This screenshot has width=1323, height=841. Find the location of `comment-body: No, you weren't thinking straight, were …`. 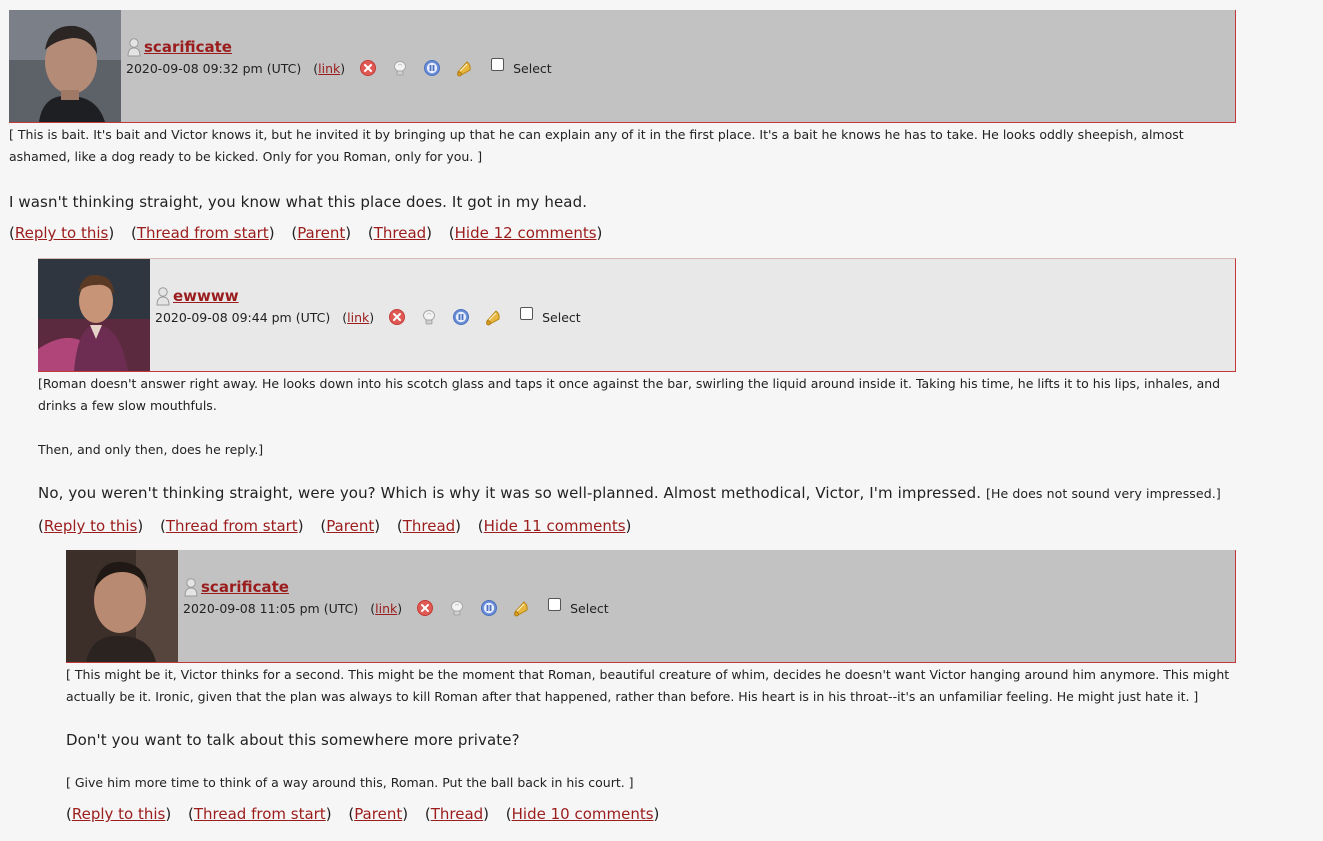

comment-body: No, you weren't thinking straight, were … is located at coordinates (637, 493).